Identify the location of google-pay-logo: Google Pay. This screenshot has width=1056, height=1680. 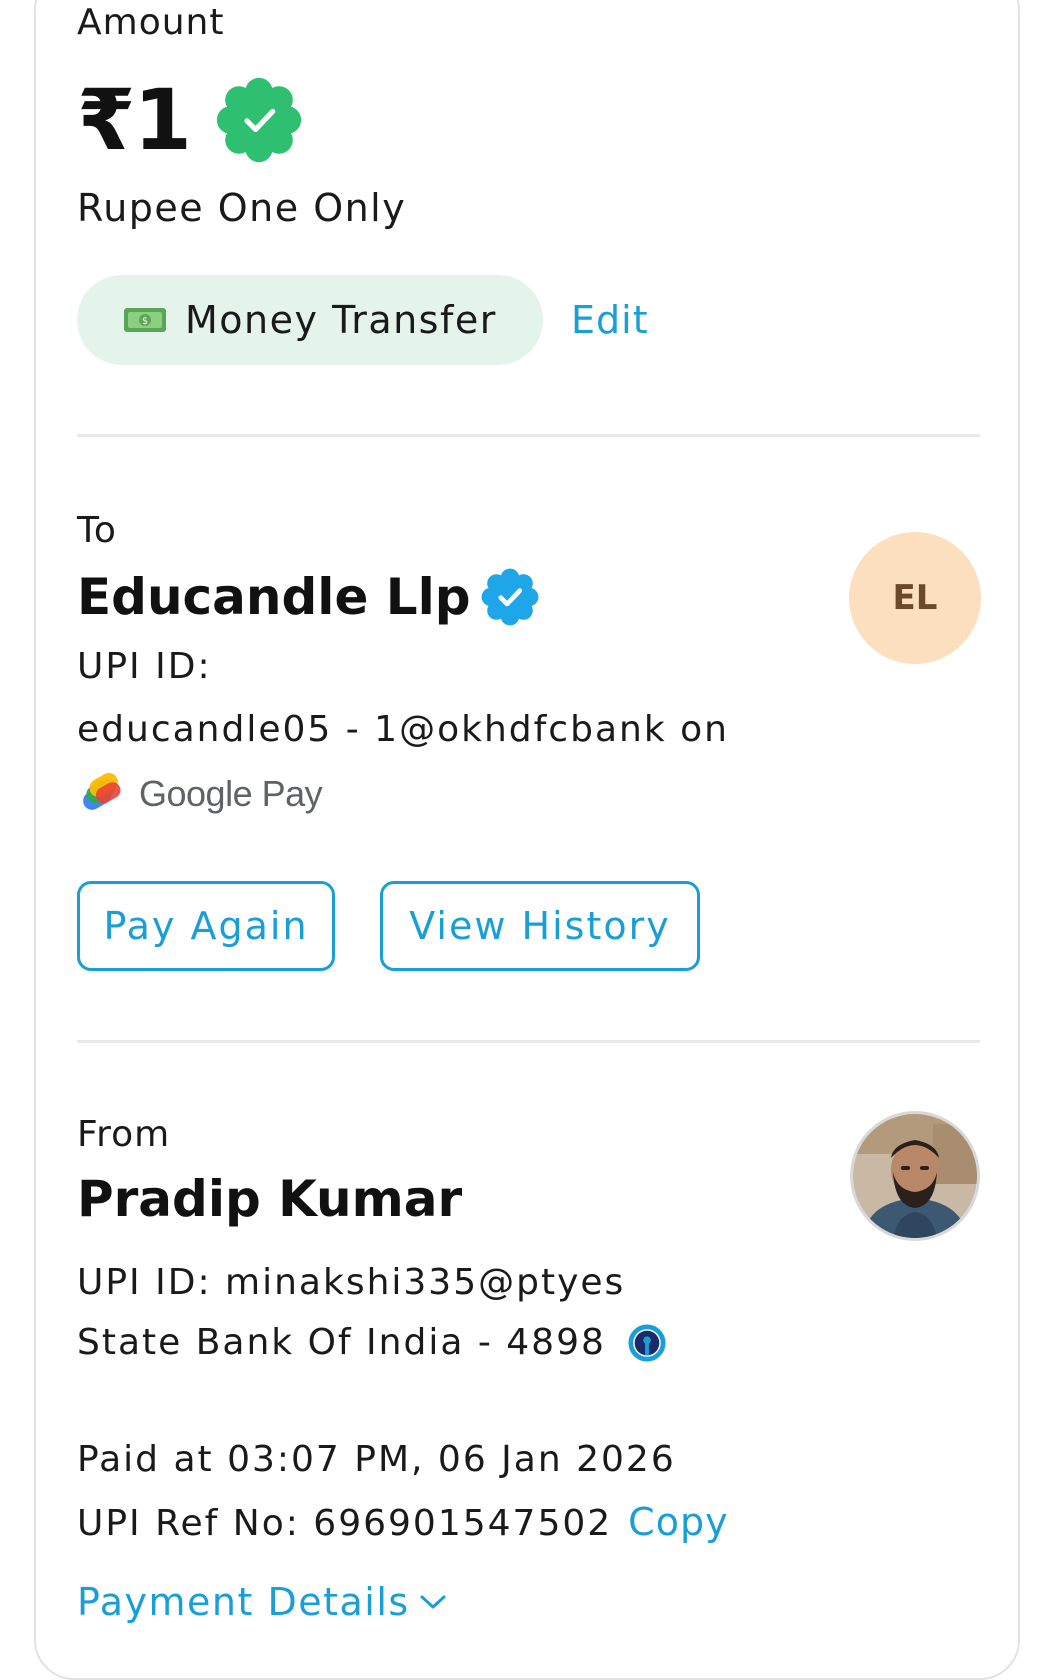
(200, 794).